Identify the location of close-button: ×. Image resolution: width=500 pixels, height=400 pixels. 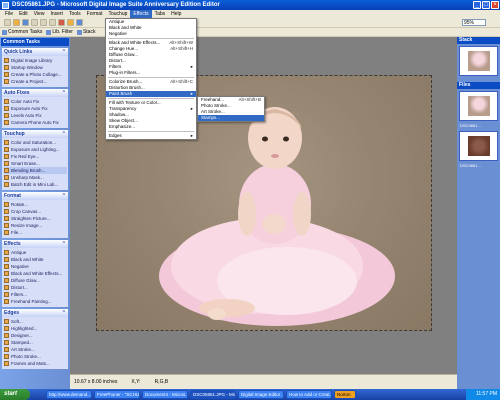
(495, 5).